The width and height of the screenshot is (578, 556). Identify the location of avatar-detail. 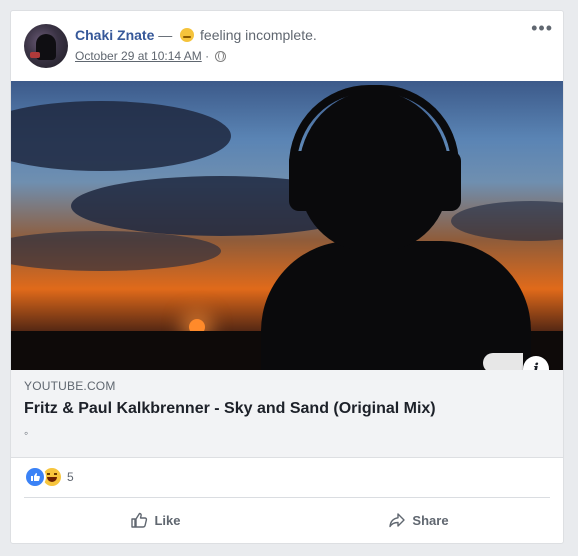
(35, 55).